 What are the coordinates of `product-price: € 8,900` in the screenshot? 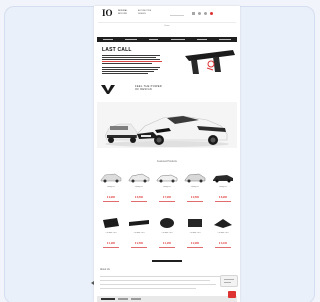 It's located at (223, 197).